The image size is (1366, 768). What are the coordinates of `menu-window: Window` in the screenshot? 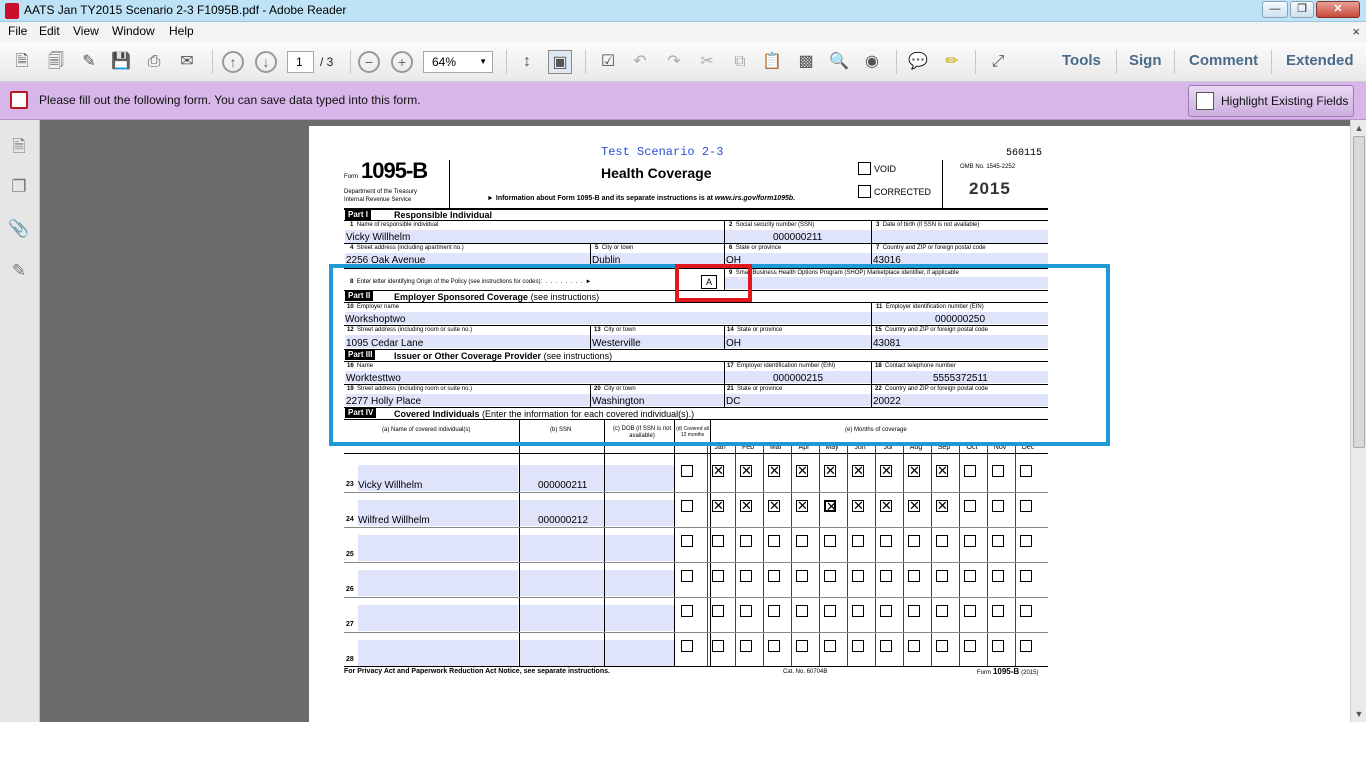 It's located at (133, 31).